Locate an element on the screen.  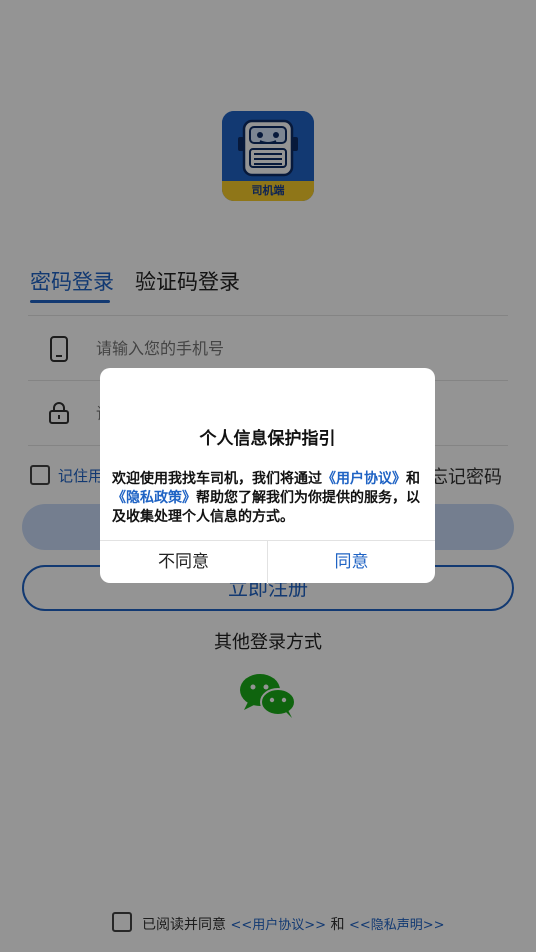
dialog-user-agreement-link: 《用户协议》 is located at coordinates (364, 479).